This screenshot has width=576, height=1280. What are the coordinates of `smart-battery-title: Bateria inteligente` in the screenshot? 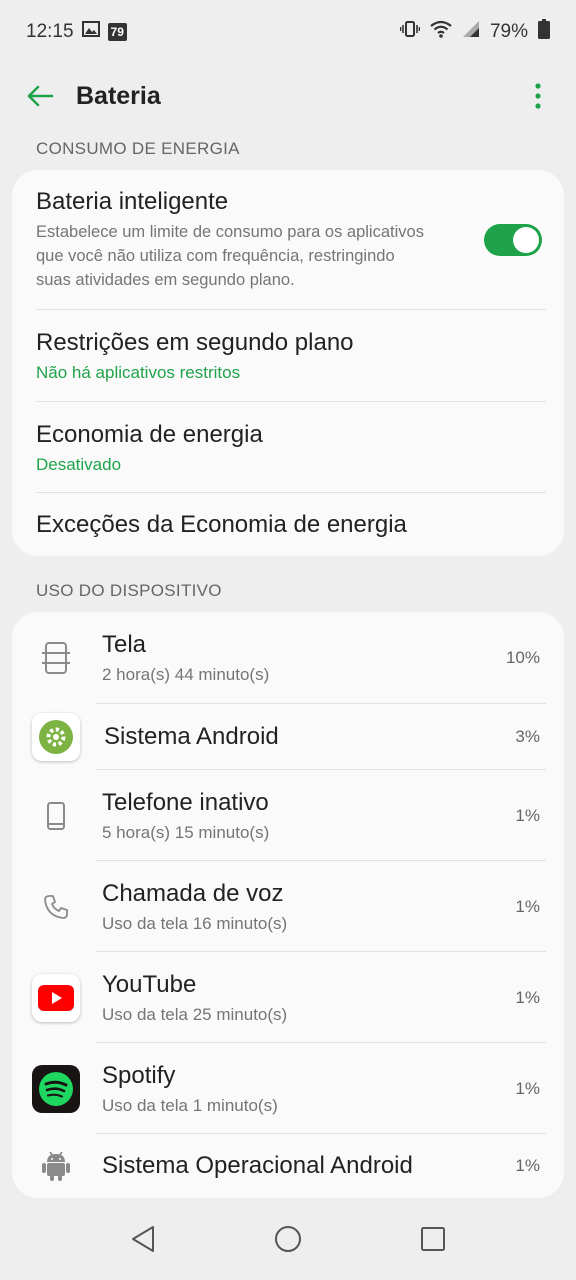 It's located at (132, 201).